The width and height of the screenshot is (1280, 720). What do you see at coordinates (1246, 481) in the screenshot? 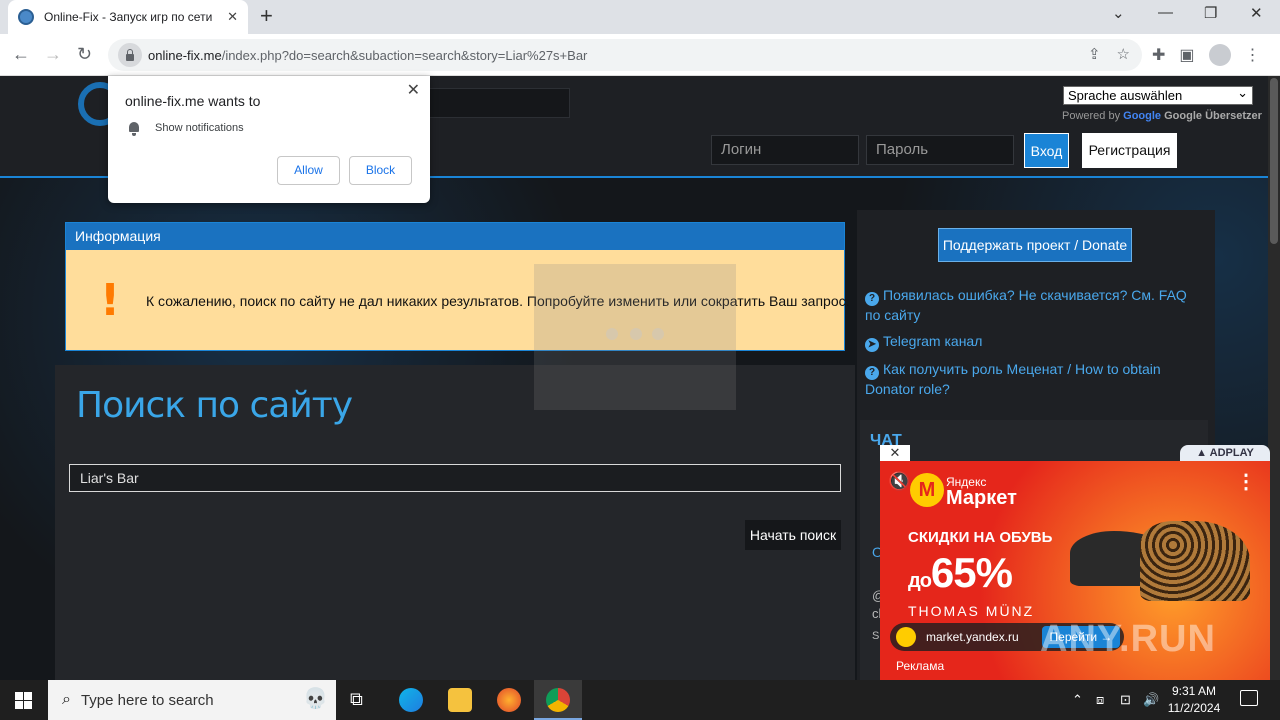
I see `ad-menu-icon: ⋮` at bounding box center [1246, 481].